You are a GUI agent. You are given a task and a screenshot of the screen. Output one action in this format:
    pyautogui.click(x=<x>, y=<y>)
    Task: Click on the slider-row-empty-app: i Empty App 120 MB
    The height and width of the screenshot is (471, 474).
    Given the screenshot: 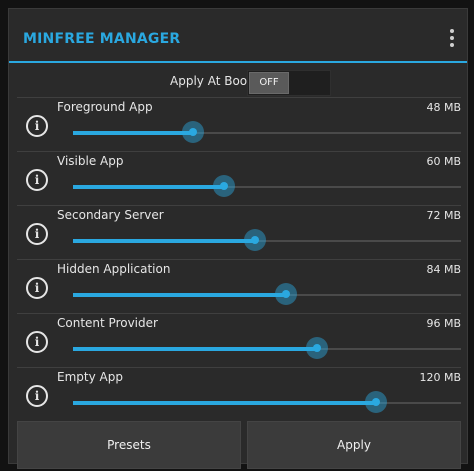 What is the action you would take?
    pyautogui.click(x=239, y=392)
    